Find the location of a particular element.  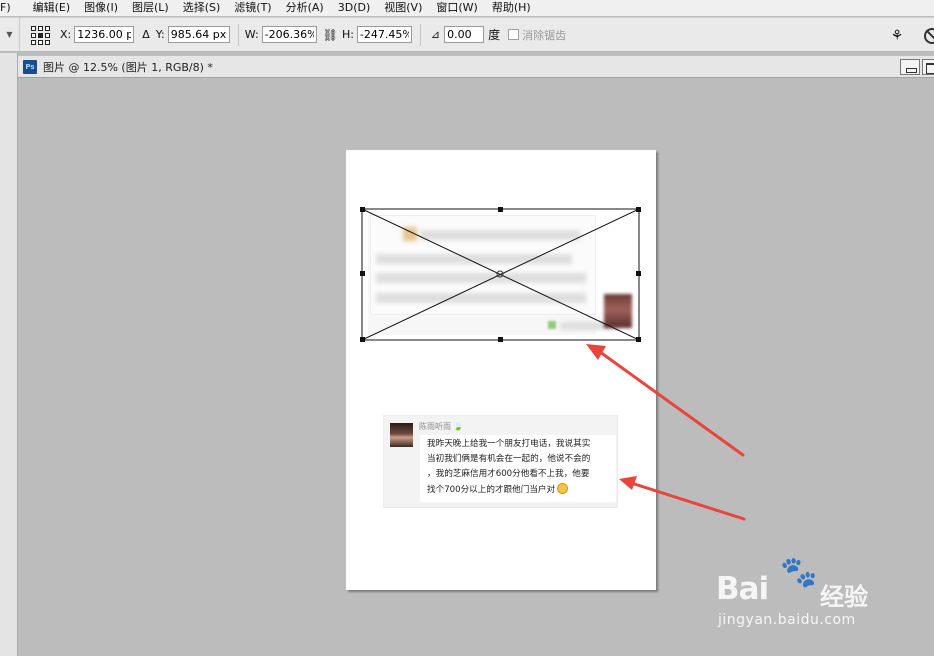

menu-layer: 图层(L) is located at coordinates (154, 8).